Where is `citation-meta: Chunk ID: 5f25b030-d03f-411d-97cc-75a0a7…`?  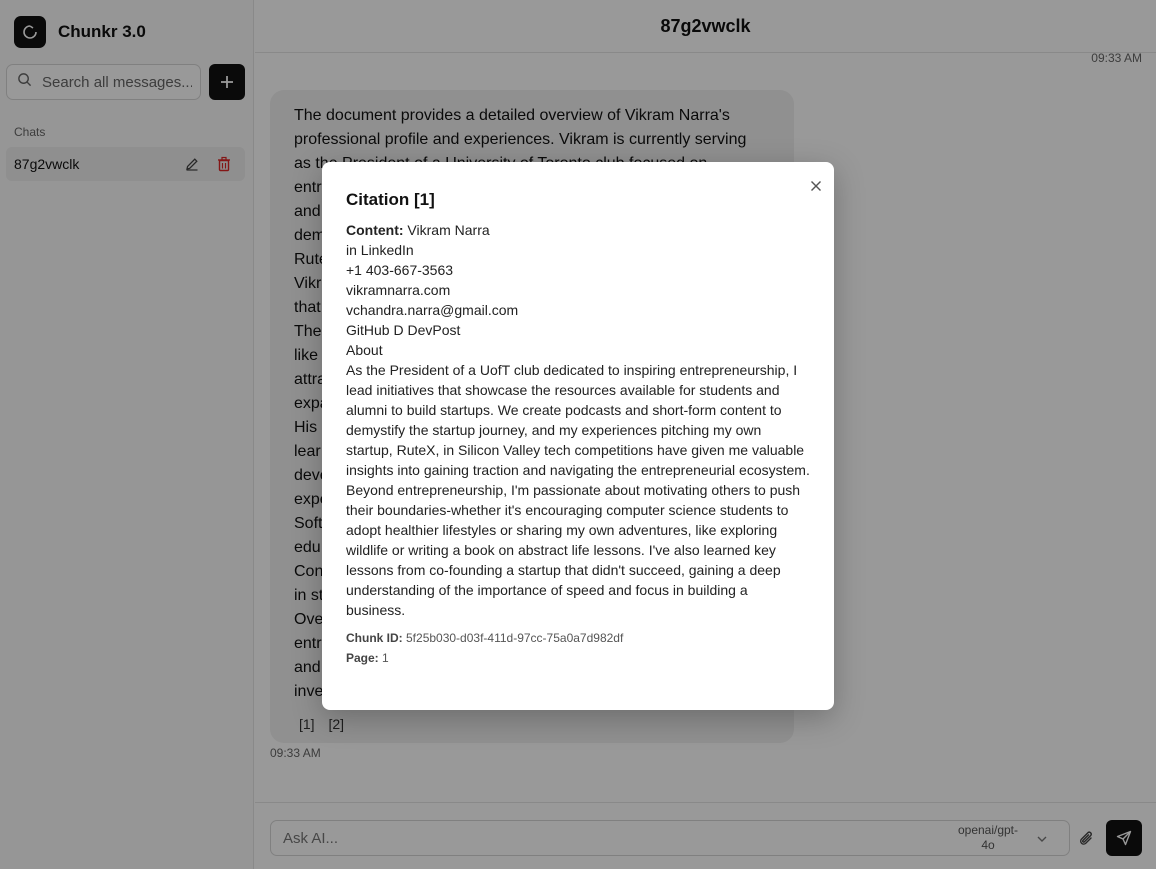
citation-meta: Chunk ID: 5f25b030-d03f-411d-97cc-75a0a7… is located at coordinates (578, 648).